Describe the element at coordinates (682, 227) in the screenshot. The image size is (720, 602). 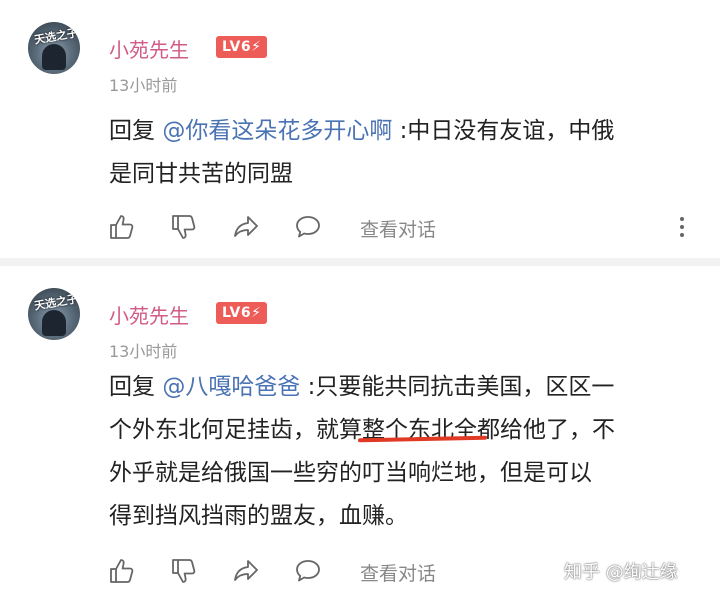
I see `more-vertical-icon` at that location.